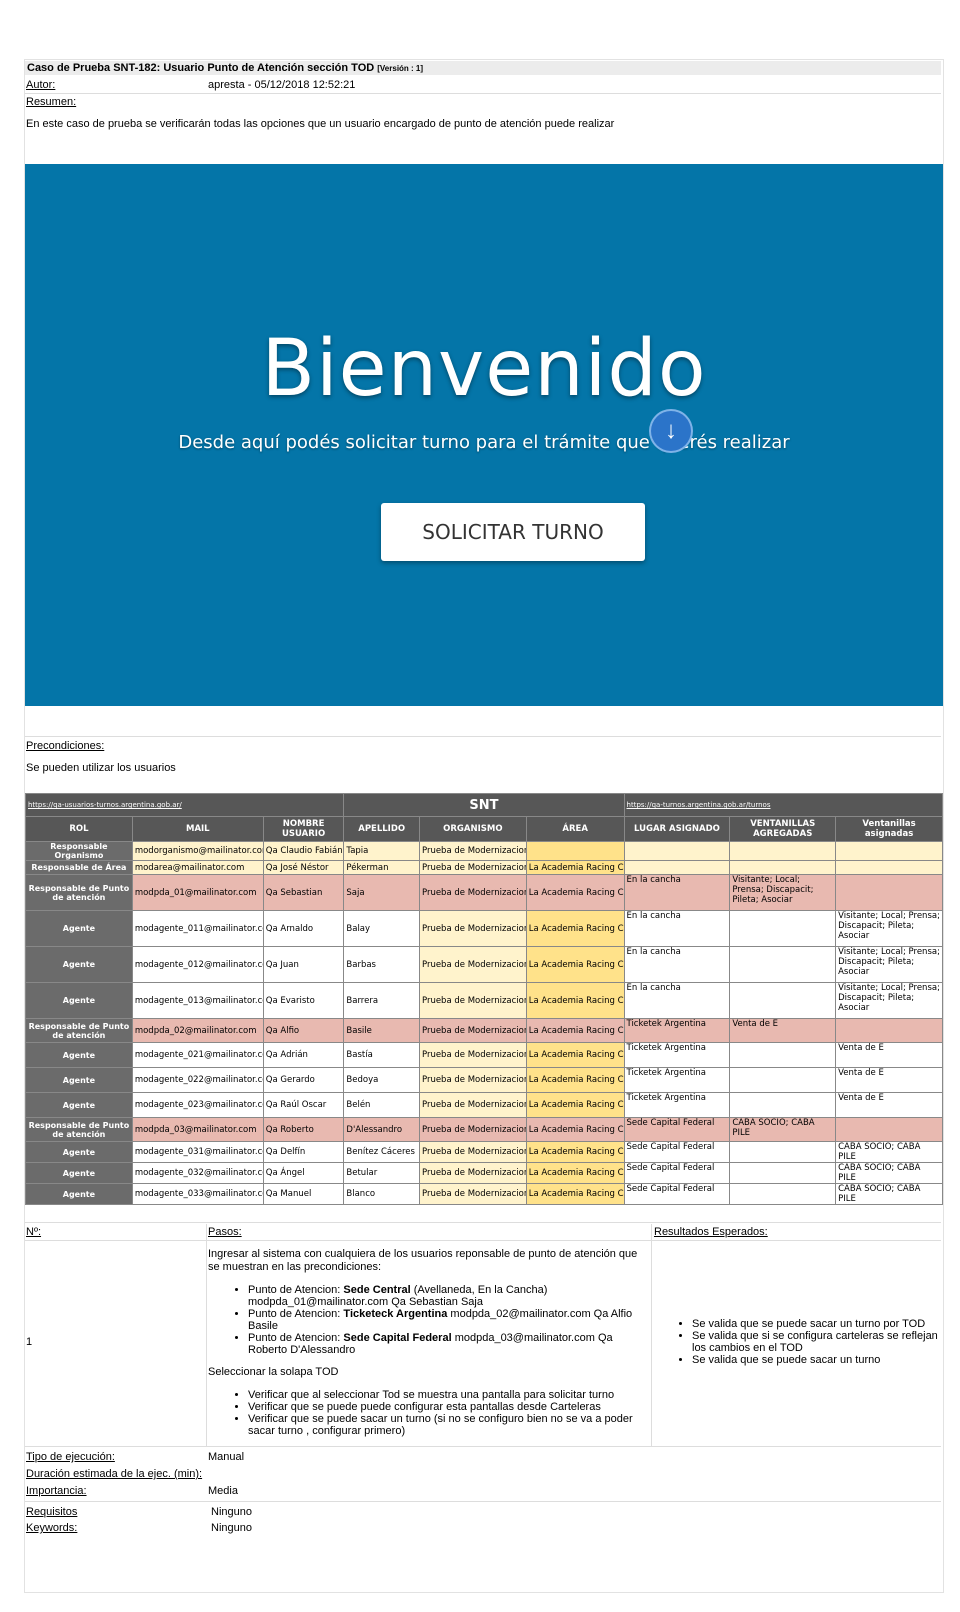 The width and height of the screenshot is (960, 1612). What do you see at coordinates (226, 1457) in the screenshot?
I see `tipo-value: Manual` at bounding box center [226, 1457].